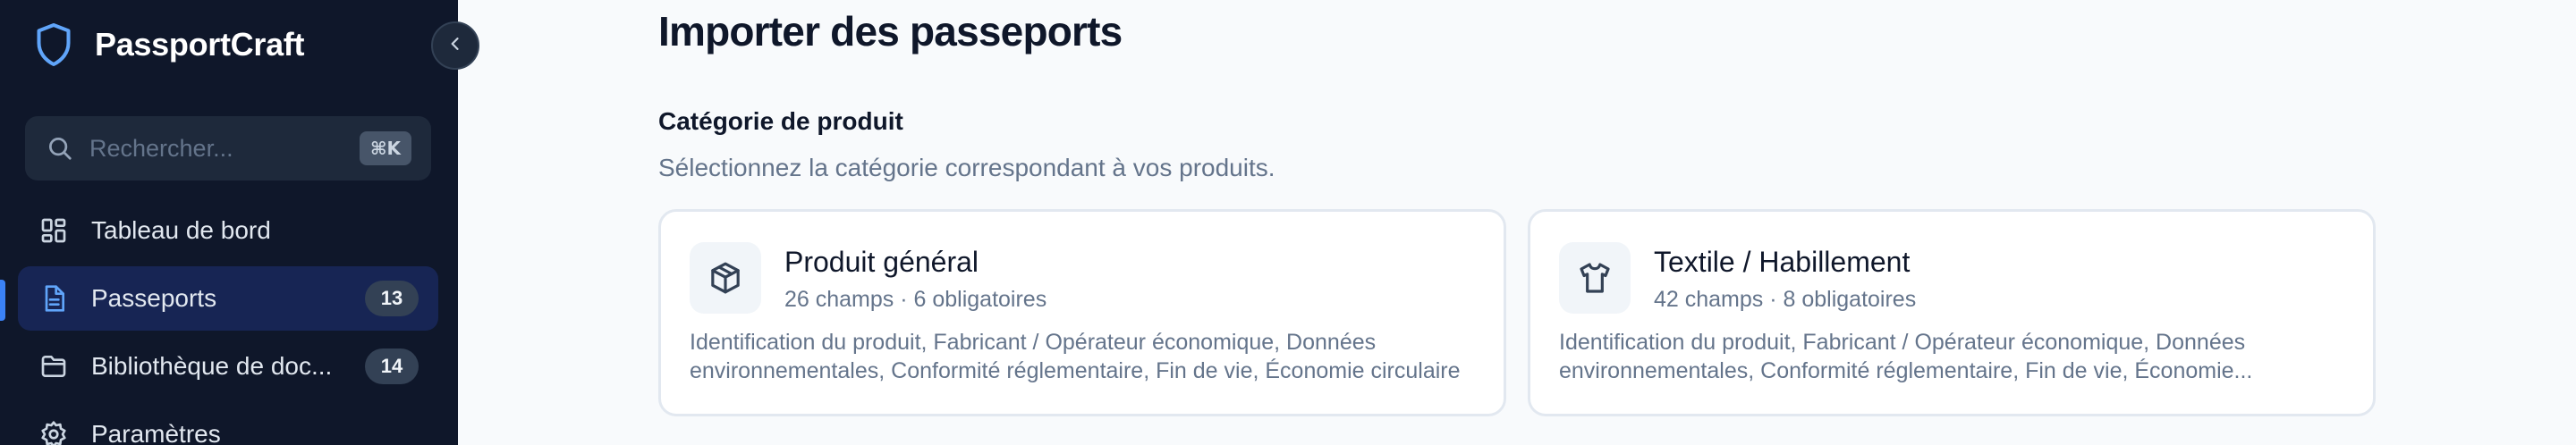 This screenshot has height=445, width=2576. I want to click on dashboard-icon, so click(54, 230).